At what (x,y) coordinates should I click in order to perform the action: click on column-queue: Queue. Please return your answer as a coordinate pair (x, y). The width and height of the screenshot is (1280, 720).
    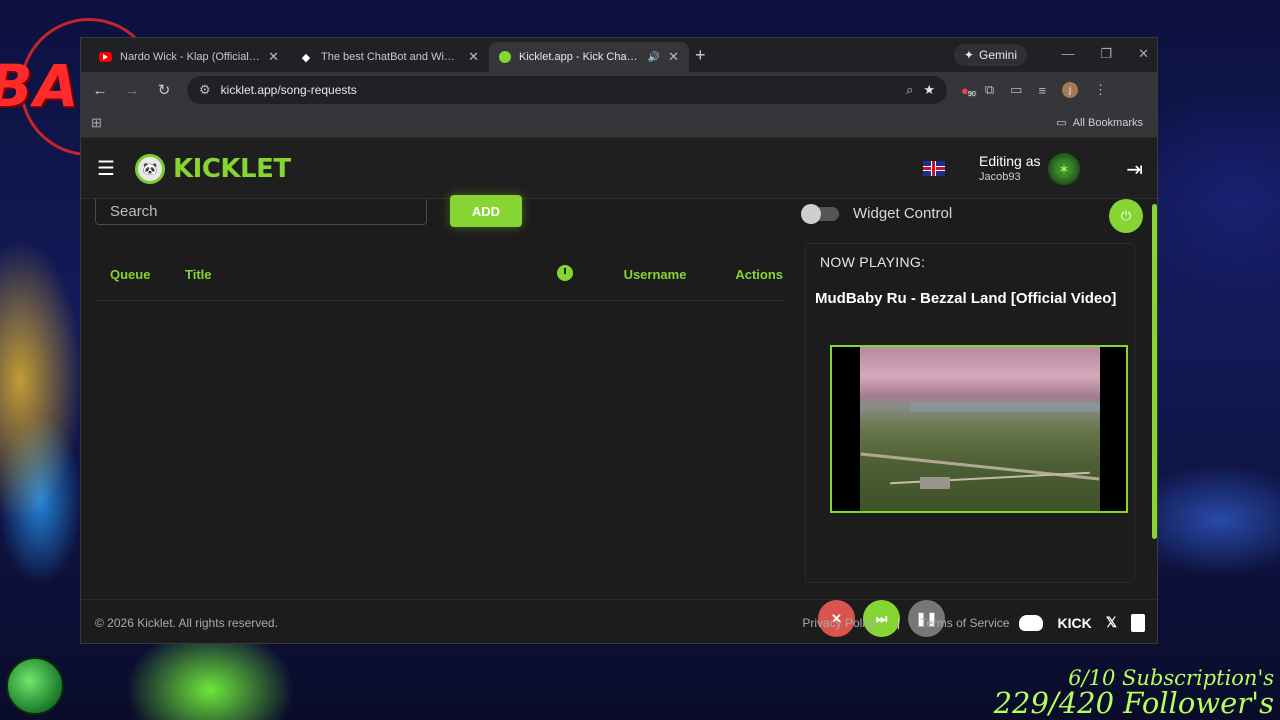
    Looking at the image, I should click on (140, 274).